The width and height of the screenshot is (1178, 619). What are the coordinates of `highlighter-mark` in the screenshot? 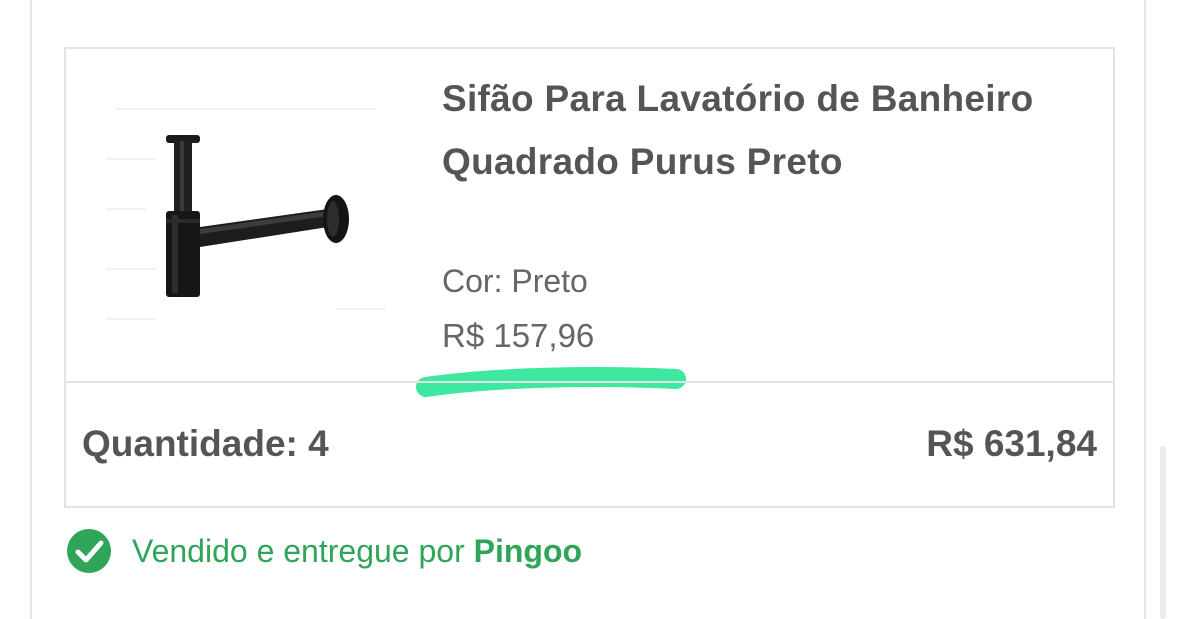 It's located at (551, 382).